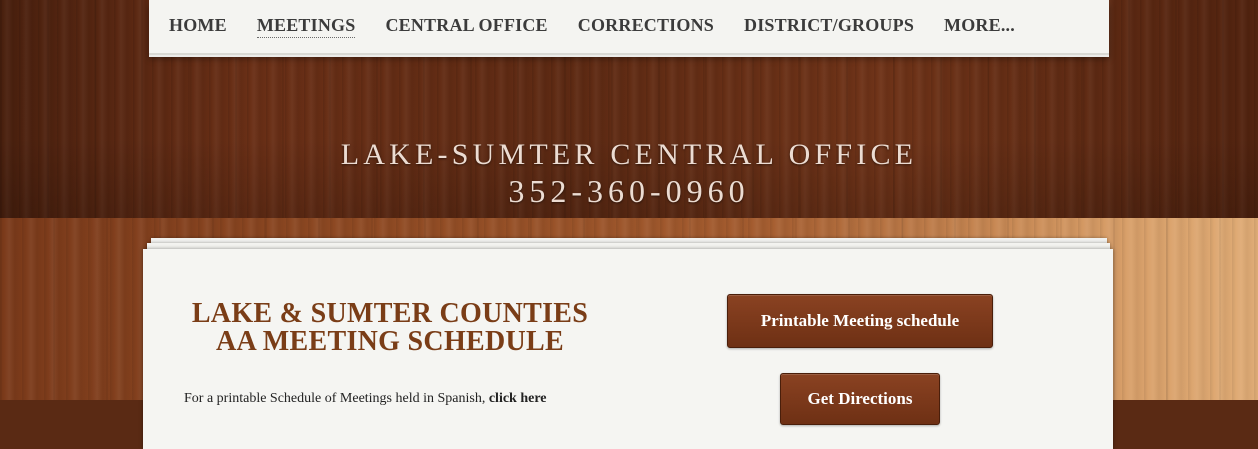  I want to click on page-title-line2: AA MEETING SCHEDULE, so click(390, 341).